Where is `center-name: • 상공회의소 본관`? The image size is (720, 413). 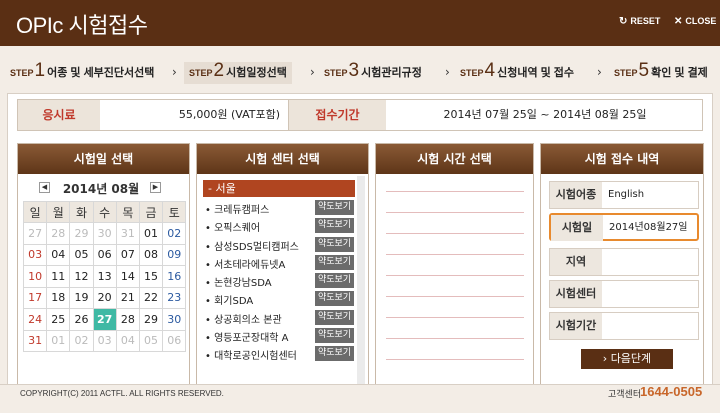 center-name: • 상공회의소 본관 is located at coordinates (243, 320).